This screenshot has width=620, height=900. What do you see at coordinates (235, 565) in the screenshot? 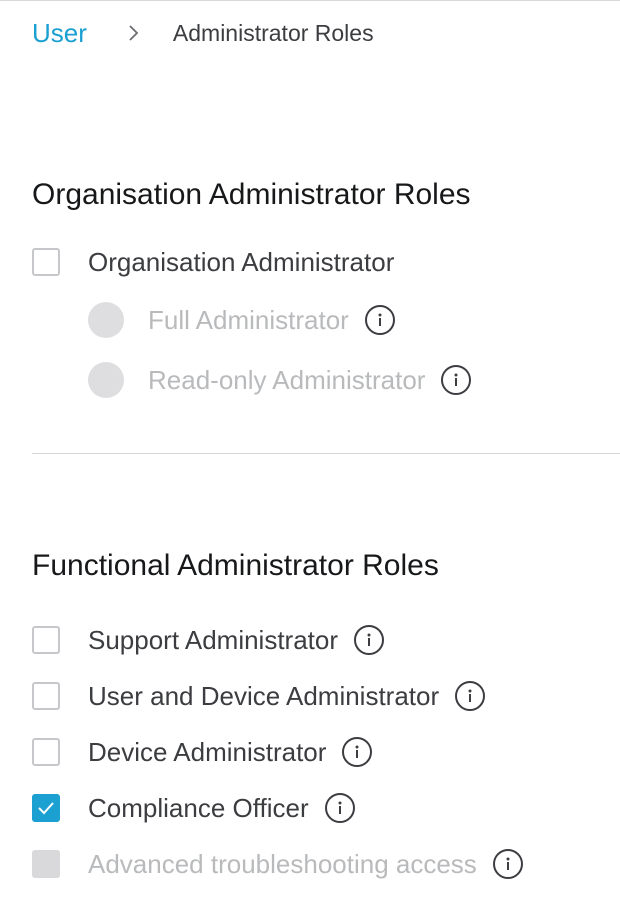
I see `functional-roles-heading: Functional Administrator Roles` at bounding box center [235, 565].